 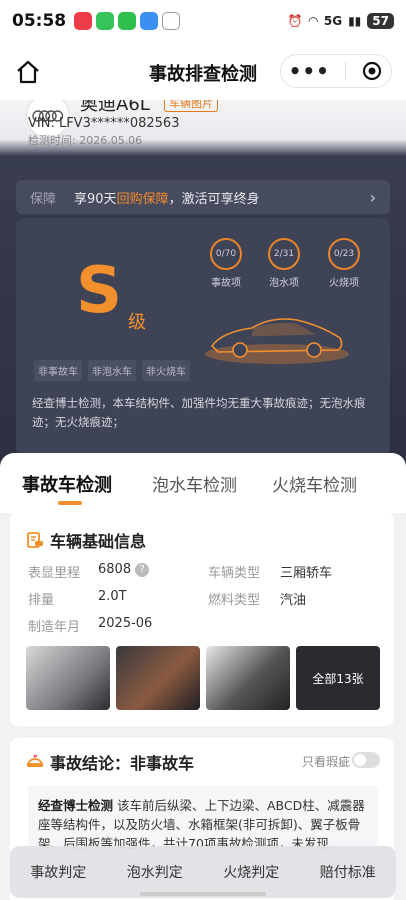 I want to click on fuel-type-value: 汽油, so click(x=293, y=600).